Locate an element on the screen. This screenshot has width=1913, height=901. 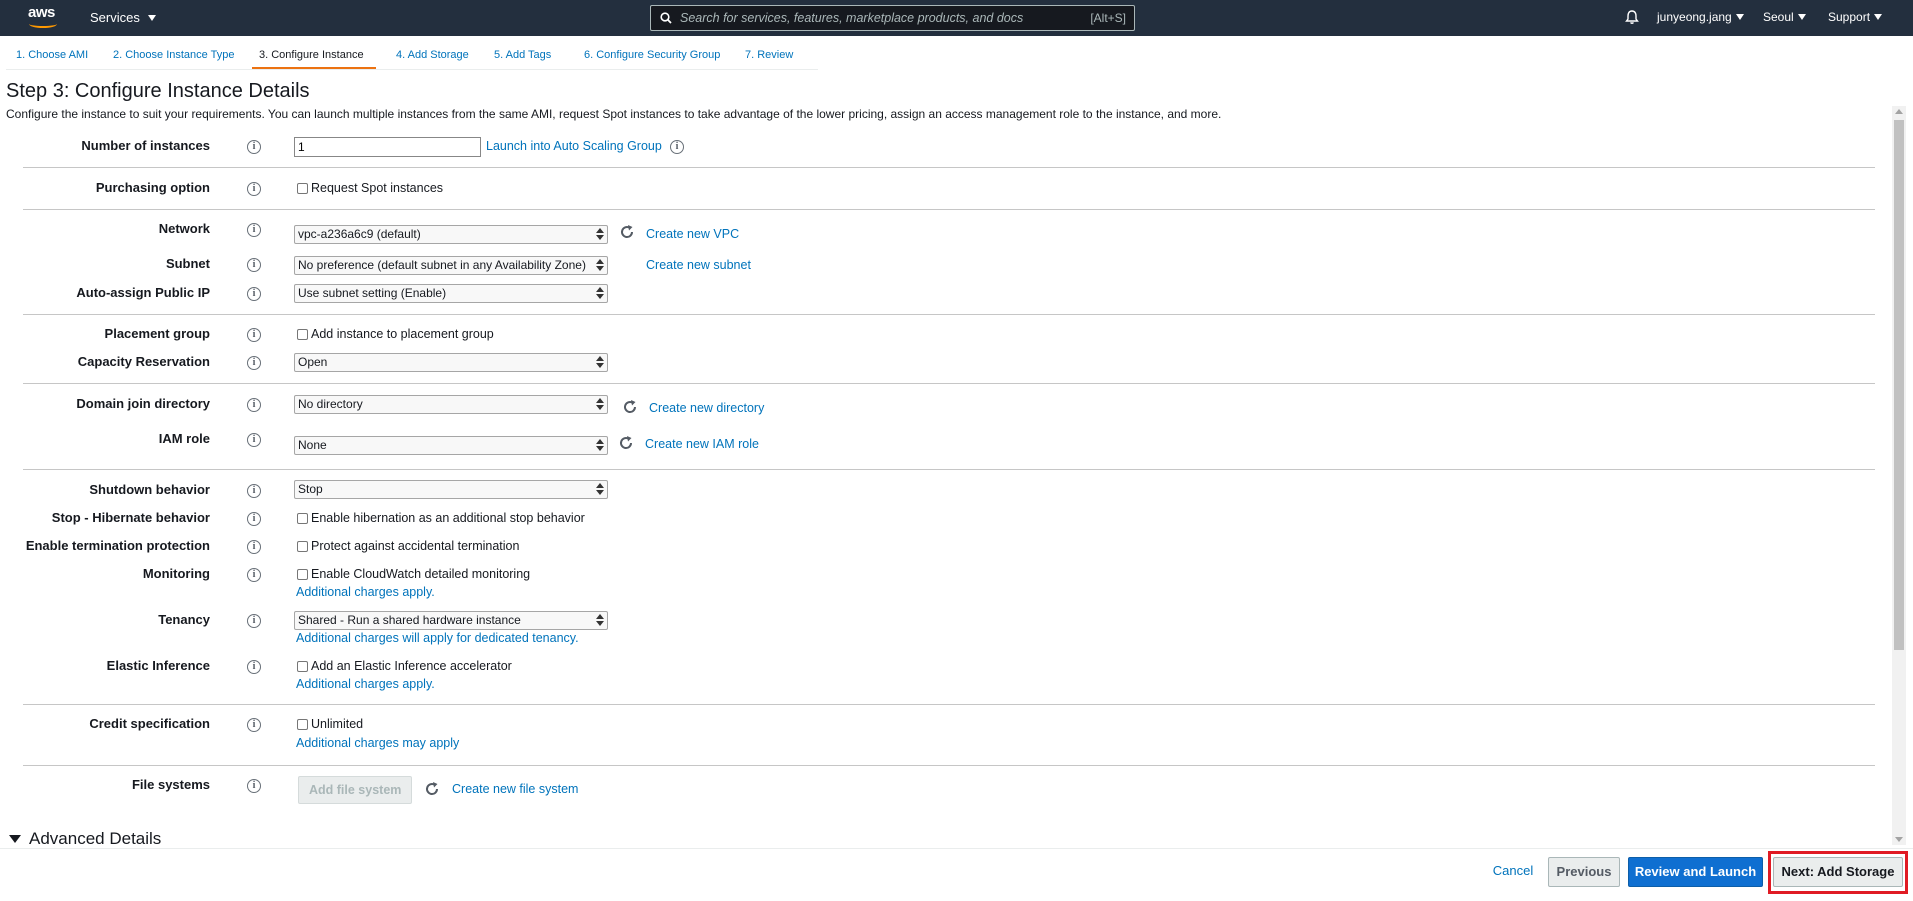
scroll-down-arrow-icon is located at coordinates (1899, 839).